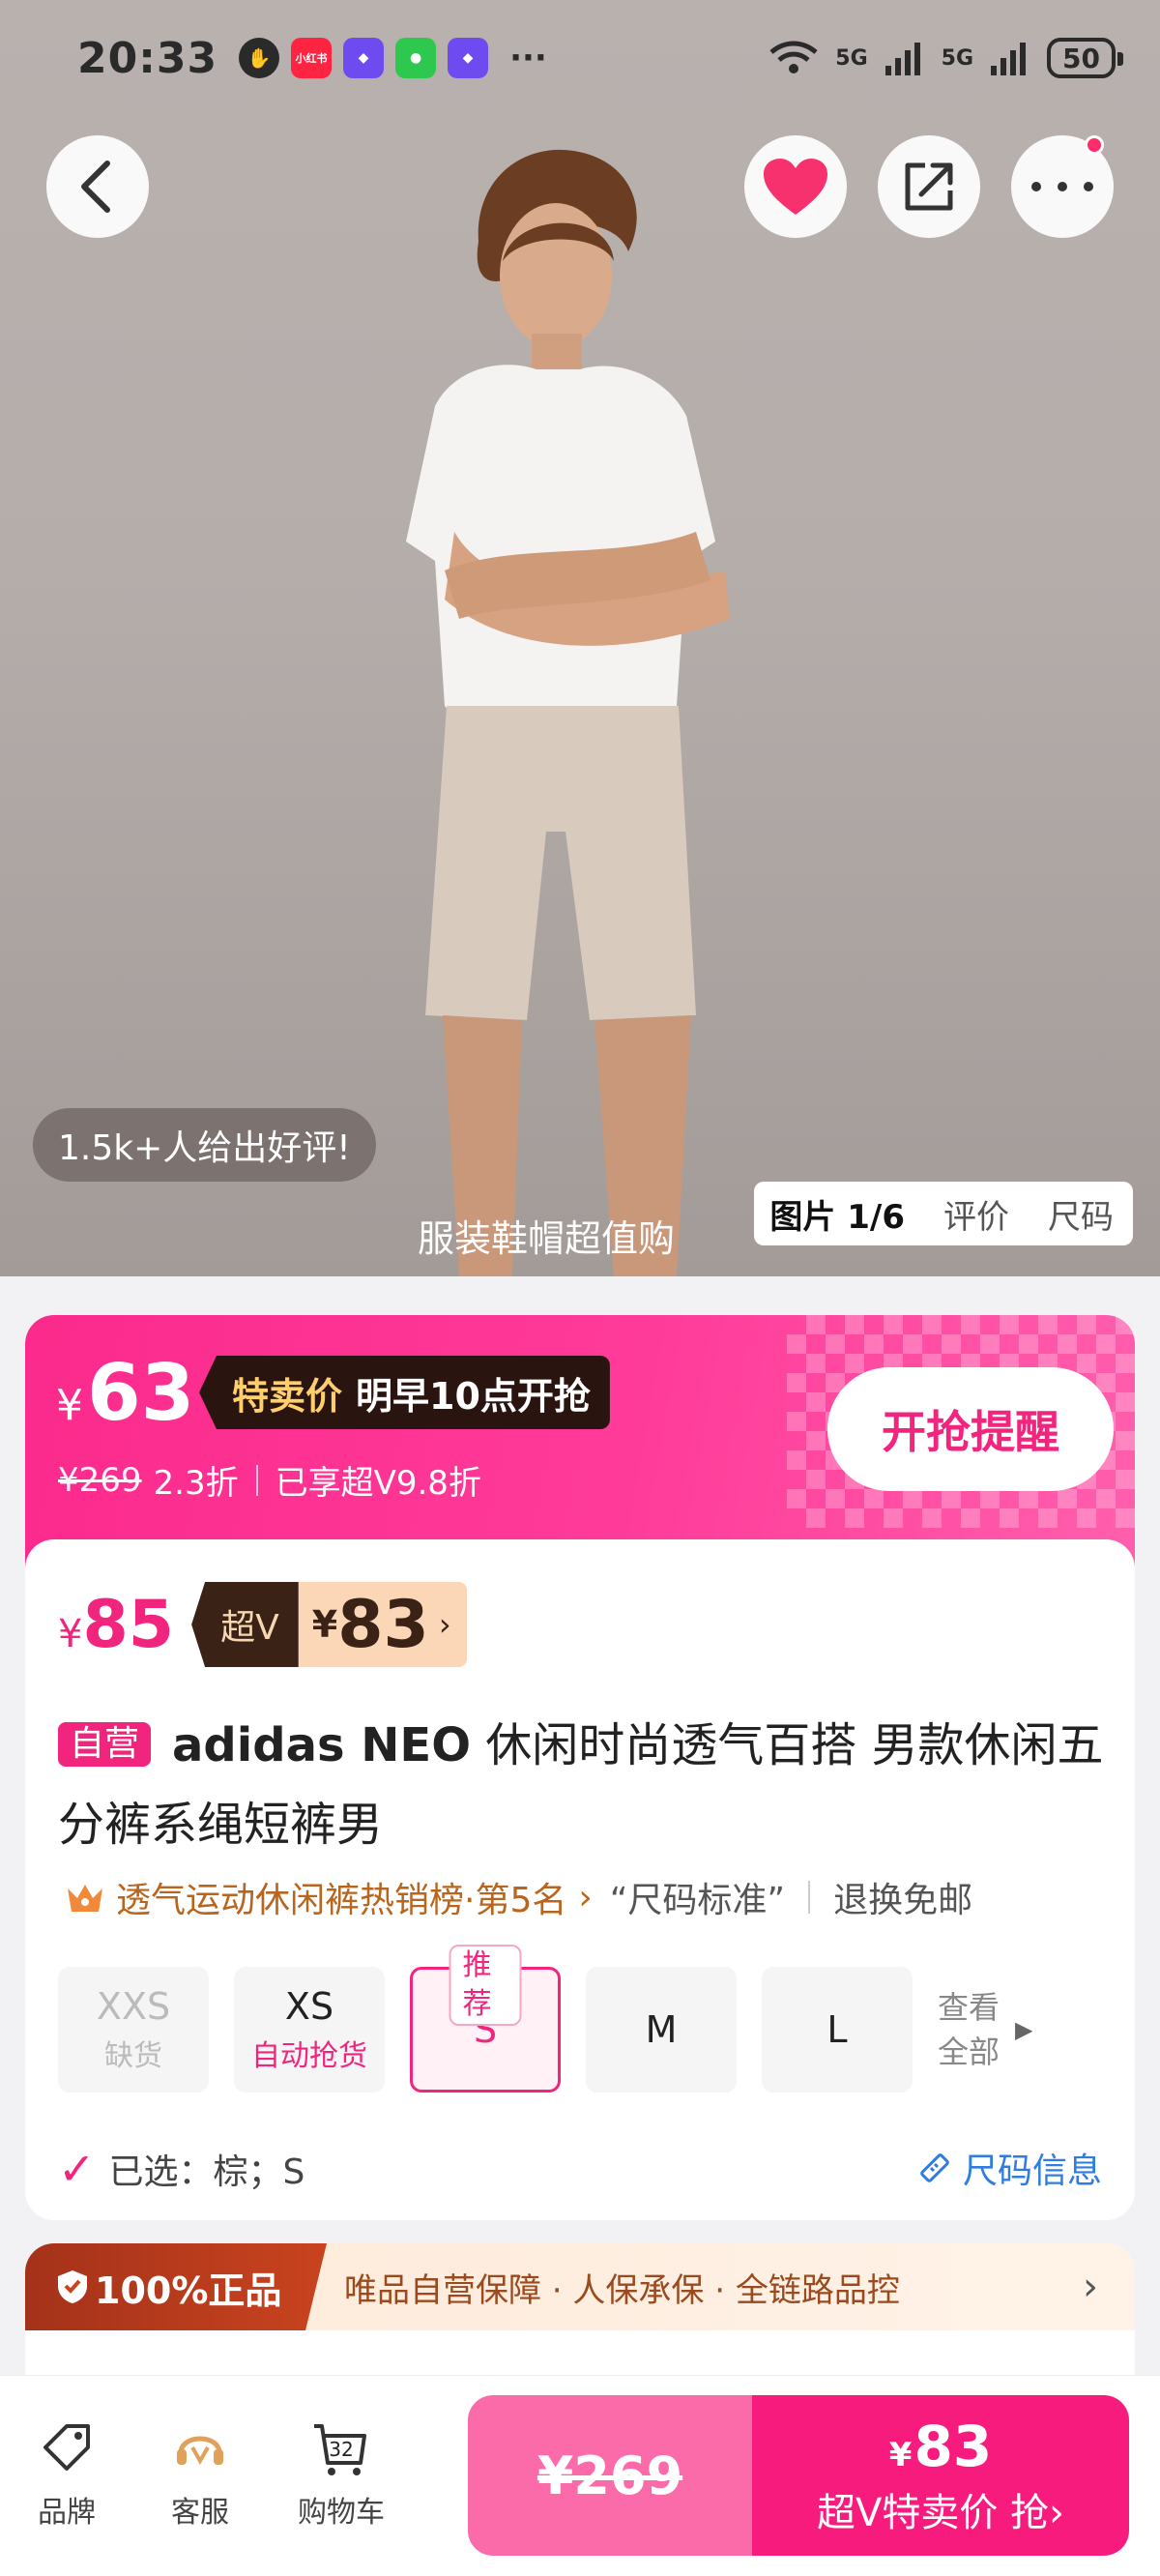 The image size is (1160, 2576). Describe the element at coordinates (245, 1624) in the screenshot. I see `vip-label: 超V` at that location.